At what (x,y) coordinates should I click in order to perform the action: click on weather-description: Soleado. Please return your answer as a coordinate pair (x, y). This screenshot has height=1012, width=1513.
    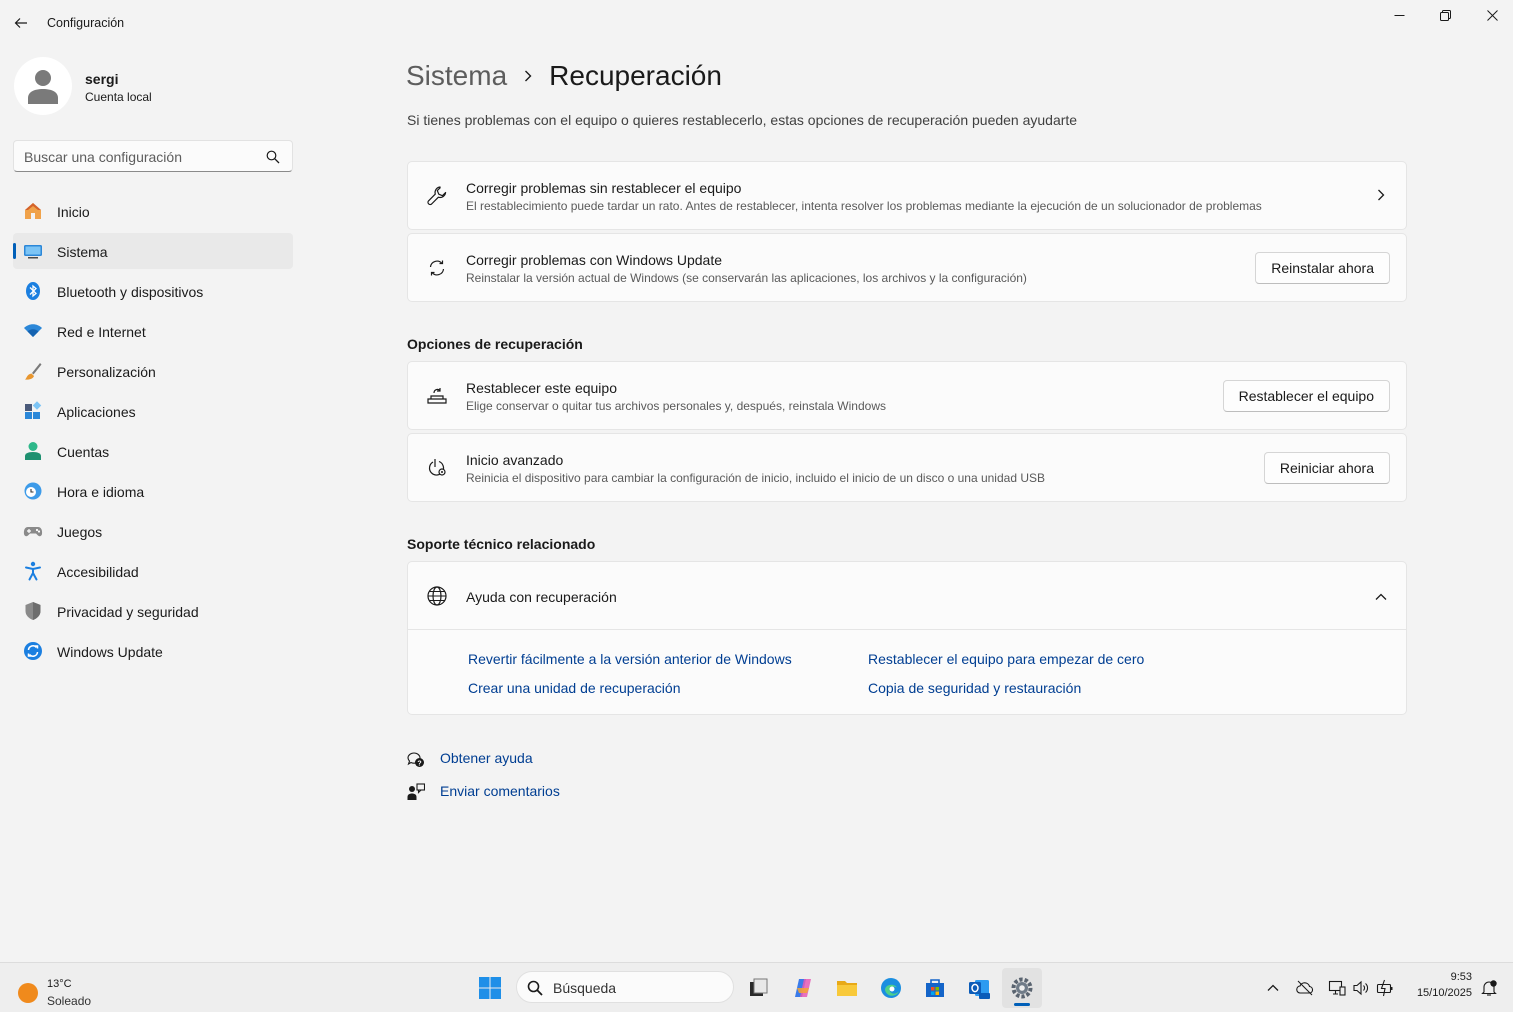
    Looking at the image, I should click on (69, 1001).